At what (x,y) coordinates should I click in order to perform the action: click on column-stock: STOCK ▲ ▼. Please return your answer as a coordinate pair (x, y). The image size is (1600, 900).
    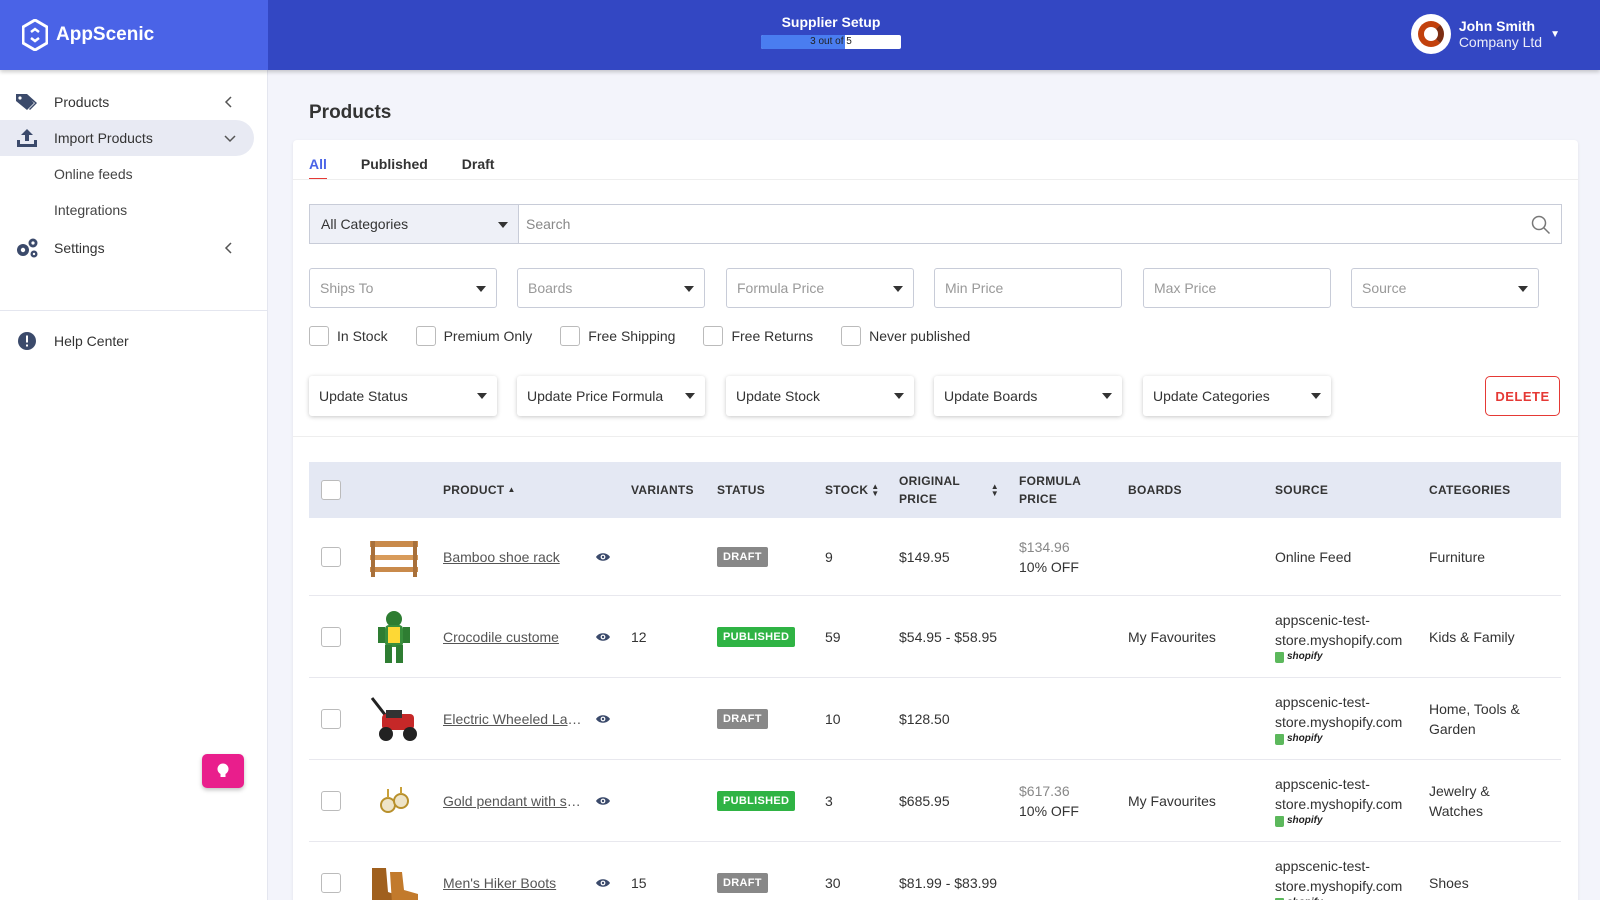
    Looking at the image, I should click on (852, 490).